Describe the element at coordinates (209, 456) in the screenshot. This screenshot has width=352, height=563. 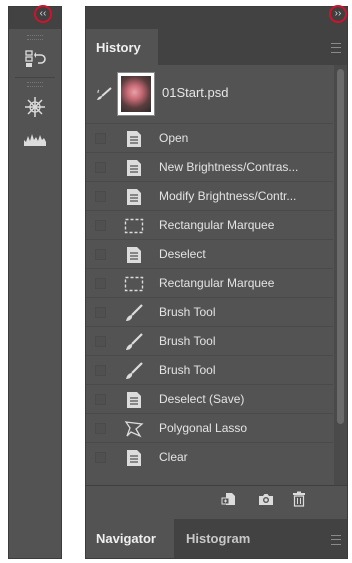
I see `history-state-row: Clear` at that location.